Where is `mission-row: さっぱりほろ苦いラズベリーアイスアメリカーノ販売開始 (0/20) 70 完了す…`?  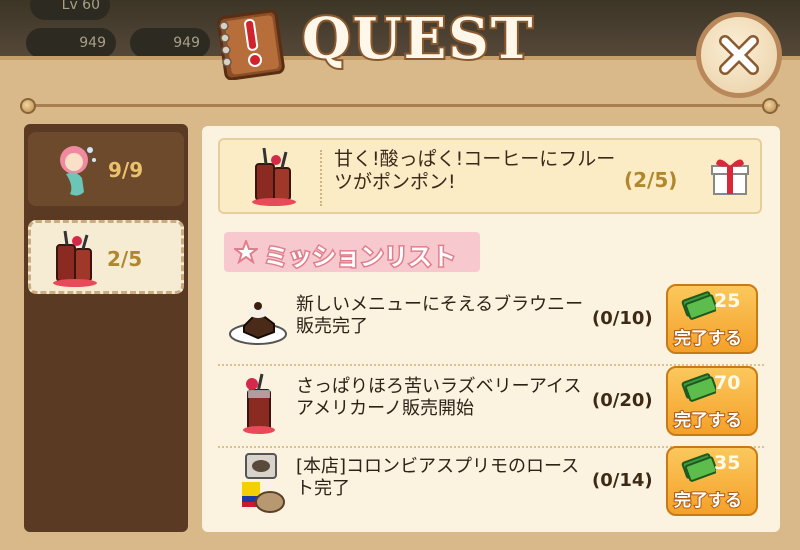
mission-row: さっぱりほろ苦いラズベリーアイスアメリカーノ販売開始 (0/20) 70 完了す… is located at coordinates (491, 407).